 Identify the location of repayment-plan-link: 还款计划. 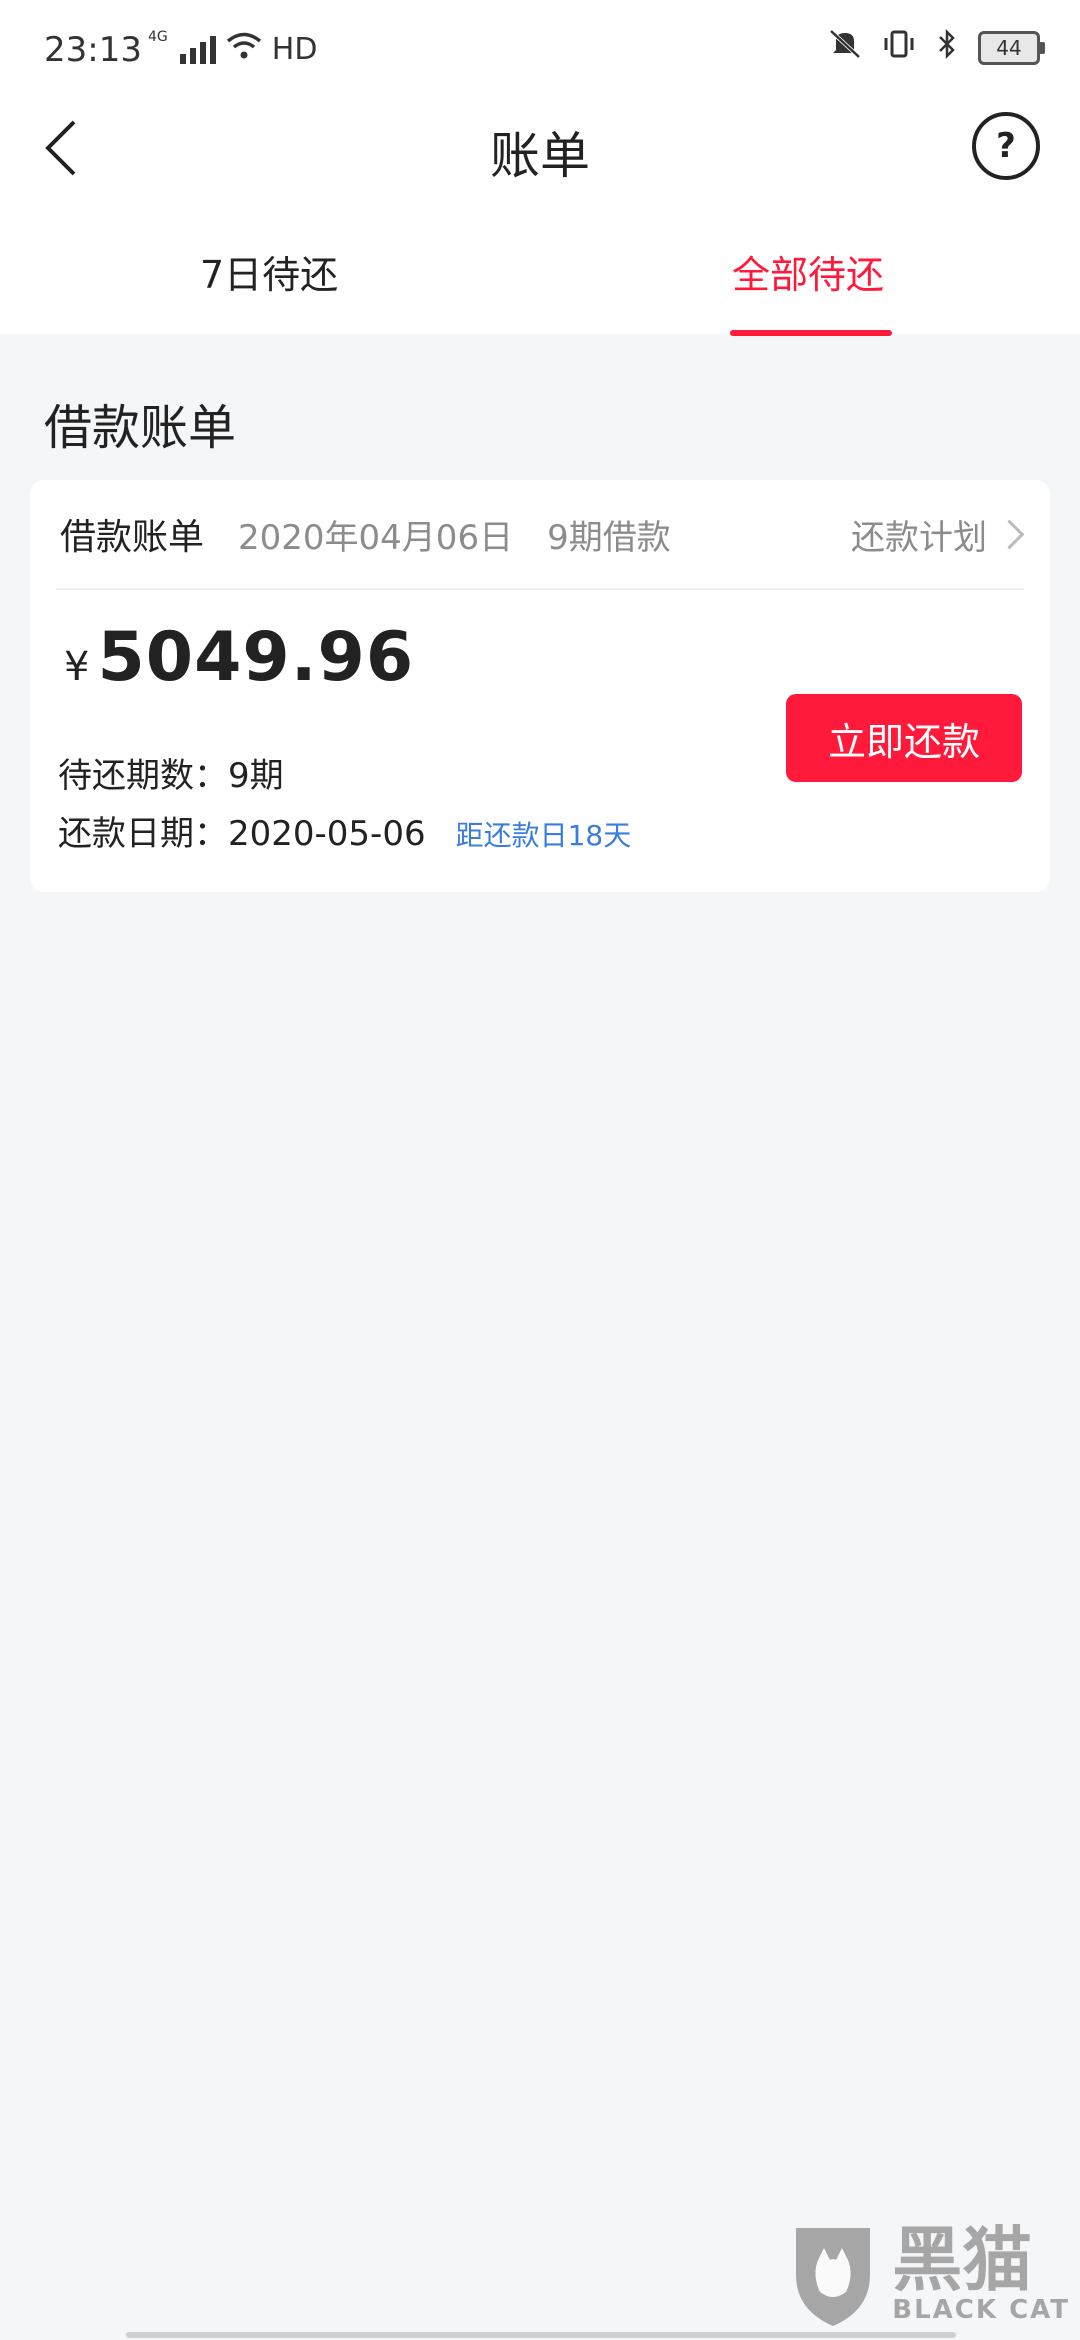
(938, 534).